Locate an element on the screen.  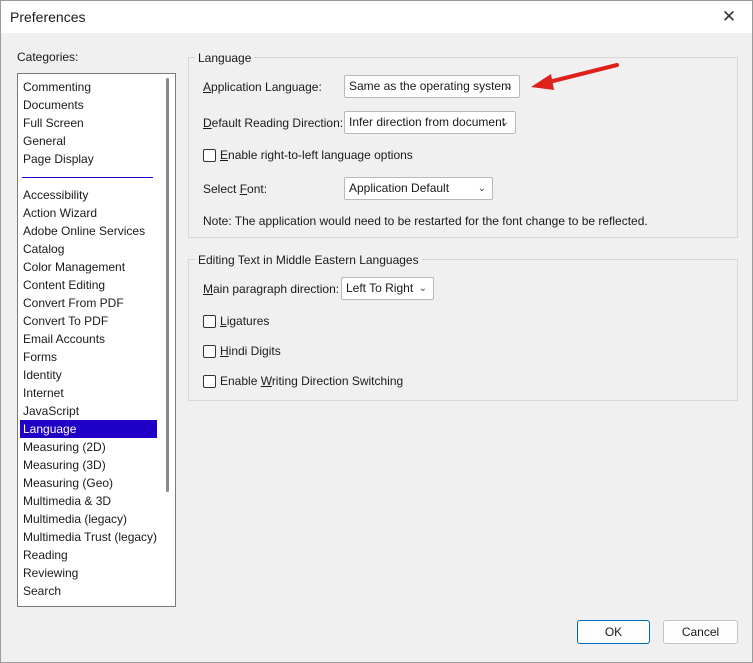
category-item: Accessibility is located at coordinates (88, 195).